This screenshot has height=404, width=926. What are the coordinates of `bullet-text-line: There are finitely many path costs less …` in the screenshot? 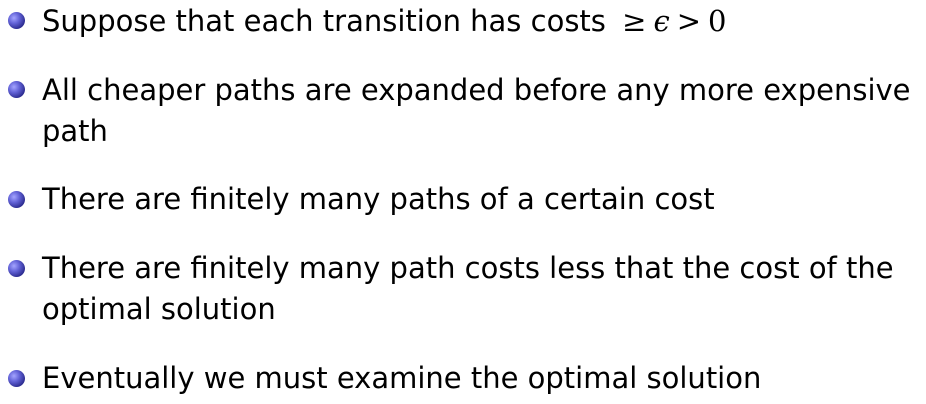 It's located at (468, 268).